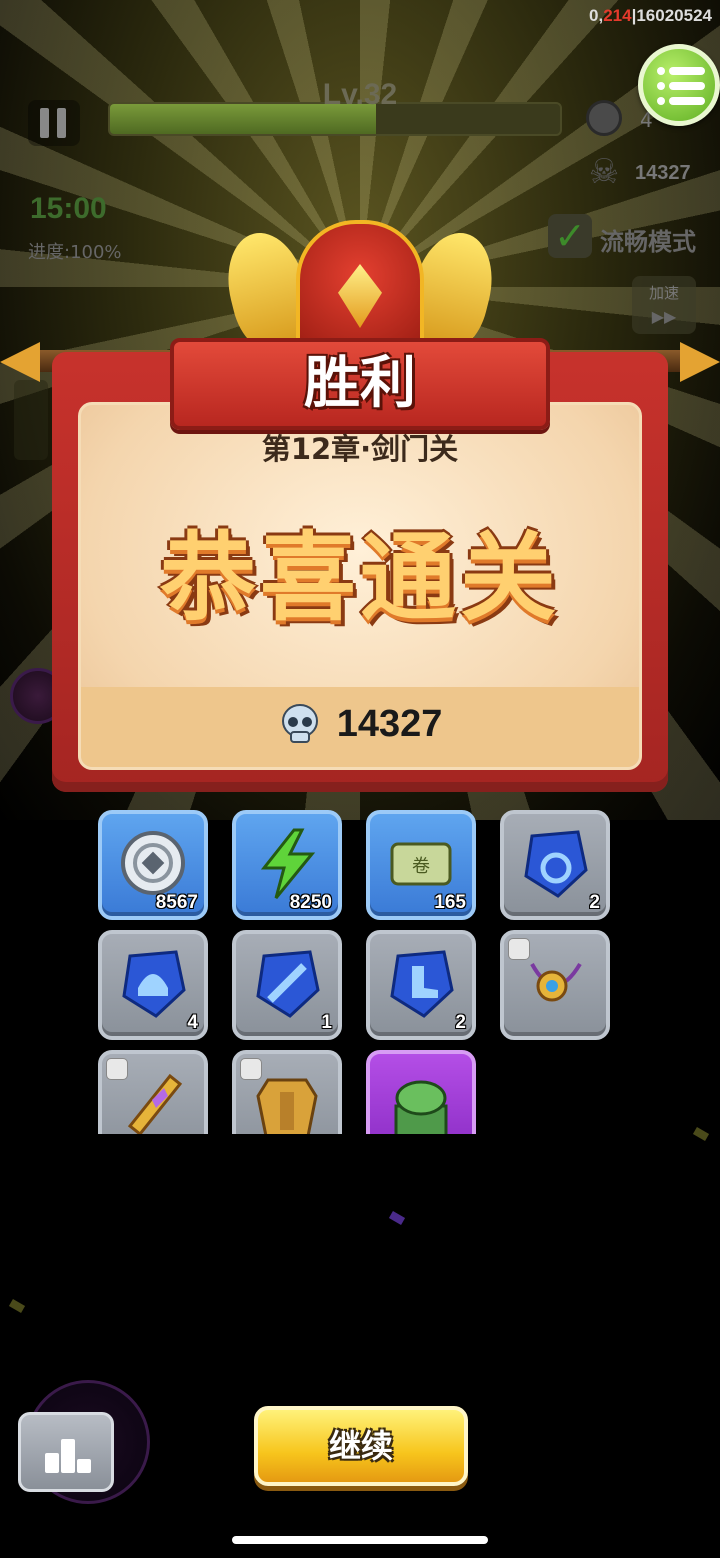  Describe the element at coordinates (75, 252) in the screenshot. I see `progress-text: 进度:100%` at that location.